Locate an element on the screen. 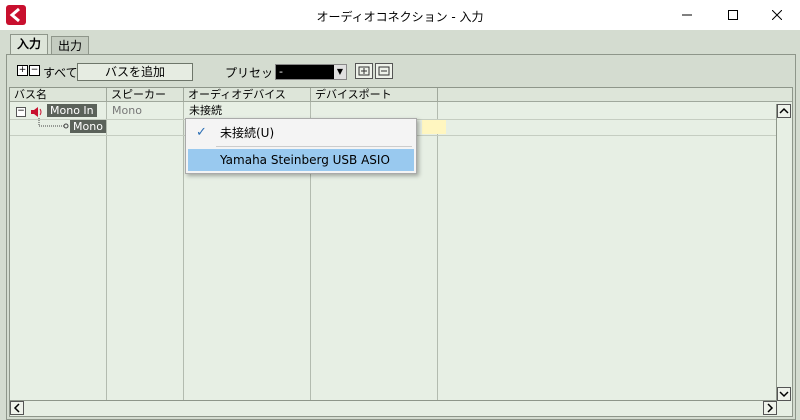  collapse-all-icon: − is located at coordinates (34, 70).